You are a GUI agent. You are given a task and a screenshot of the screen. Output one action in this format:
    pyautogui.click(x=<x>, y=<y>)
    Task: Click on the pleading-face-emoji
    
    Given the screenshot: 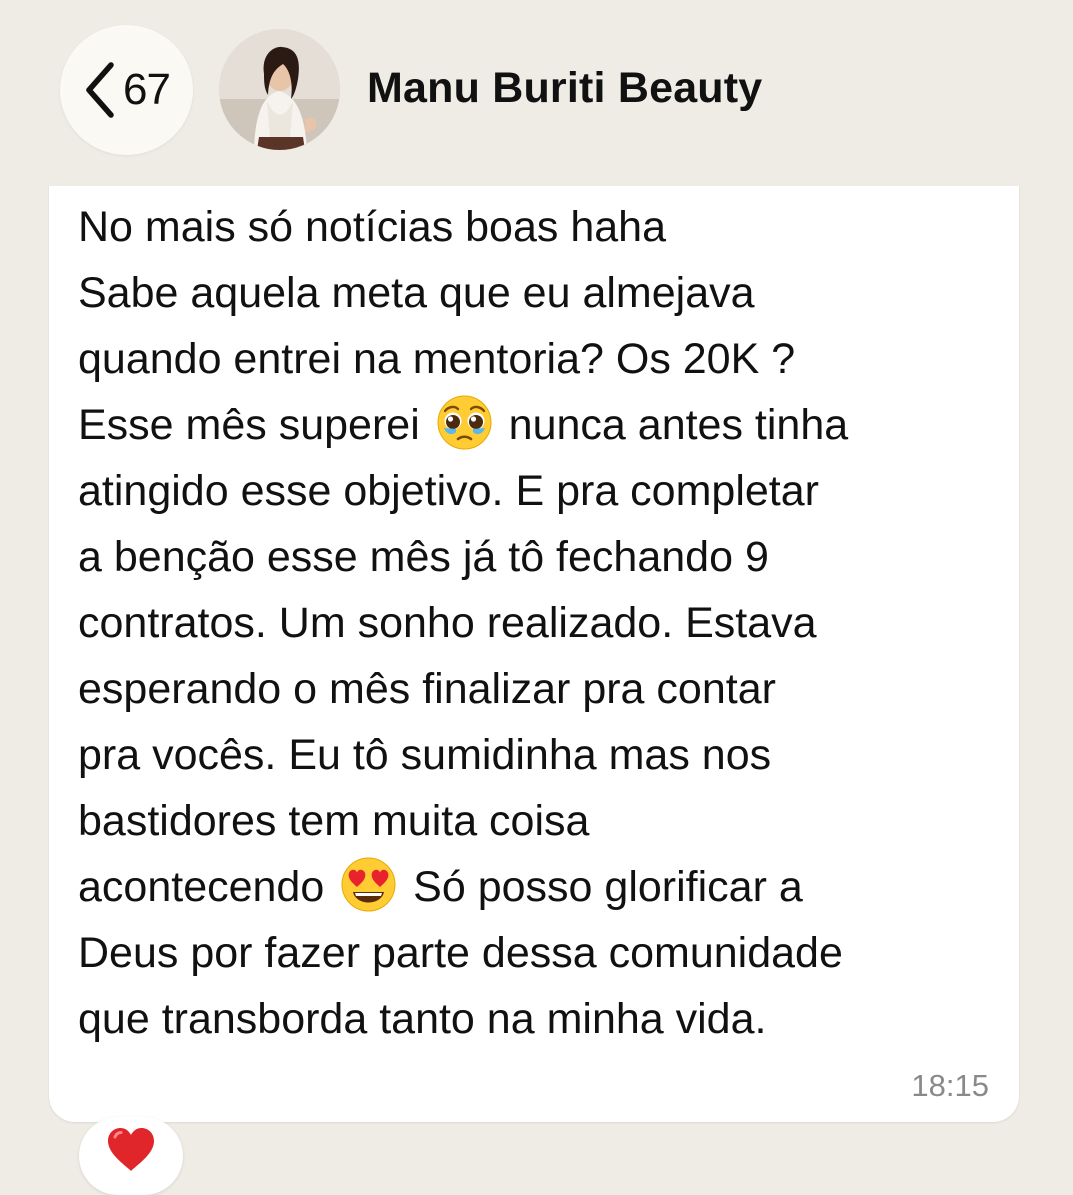 What is the action you would take?
    pyautogui.click(x=464, y=422)
    